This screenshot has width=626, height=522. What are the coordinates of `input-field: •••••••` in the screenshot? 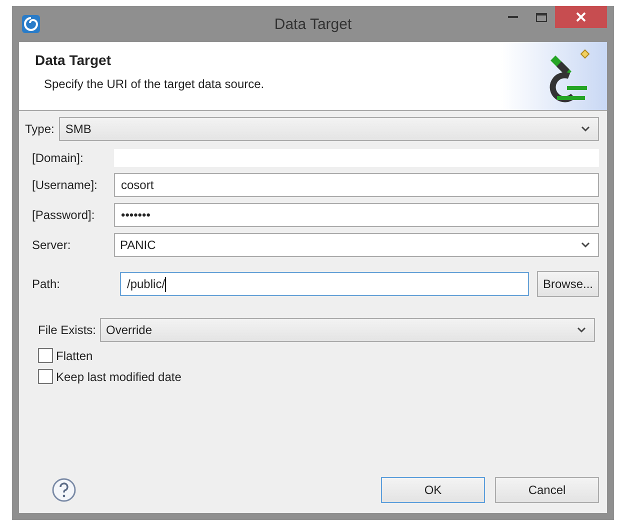 It's located at (356, 215).